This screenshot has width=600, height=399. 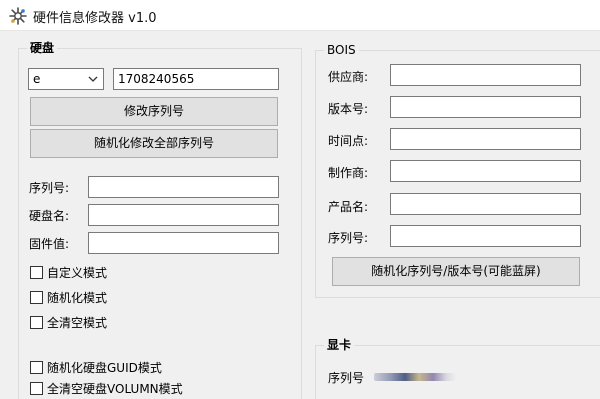 What do you see at coordinates (183, 215) in the screenshot?
I see `disk-name-input` at bounding box center [183, 215].